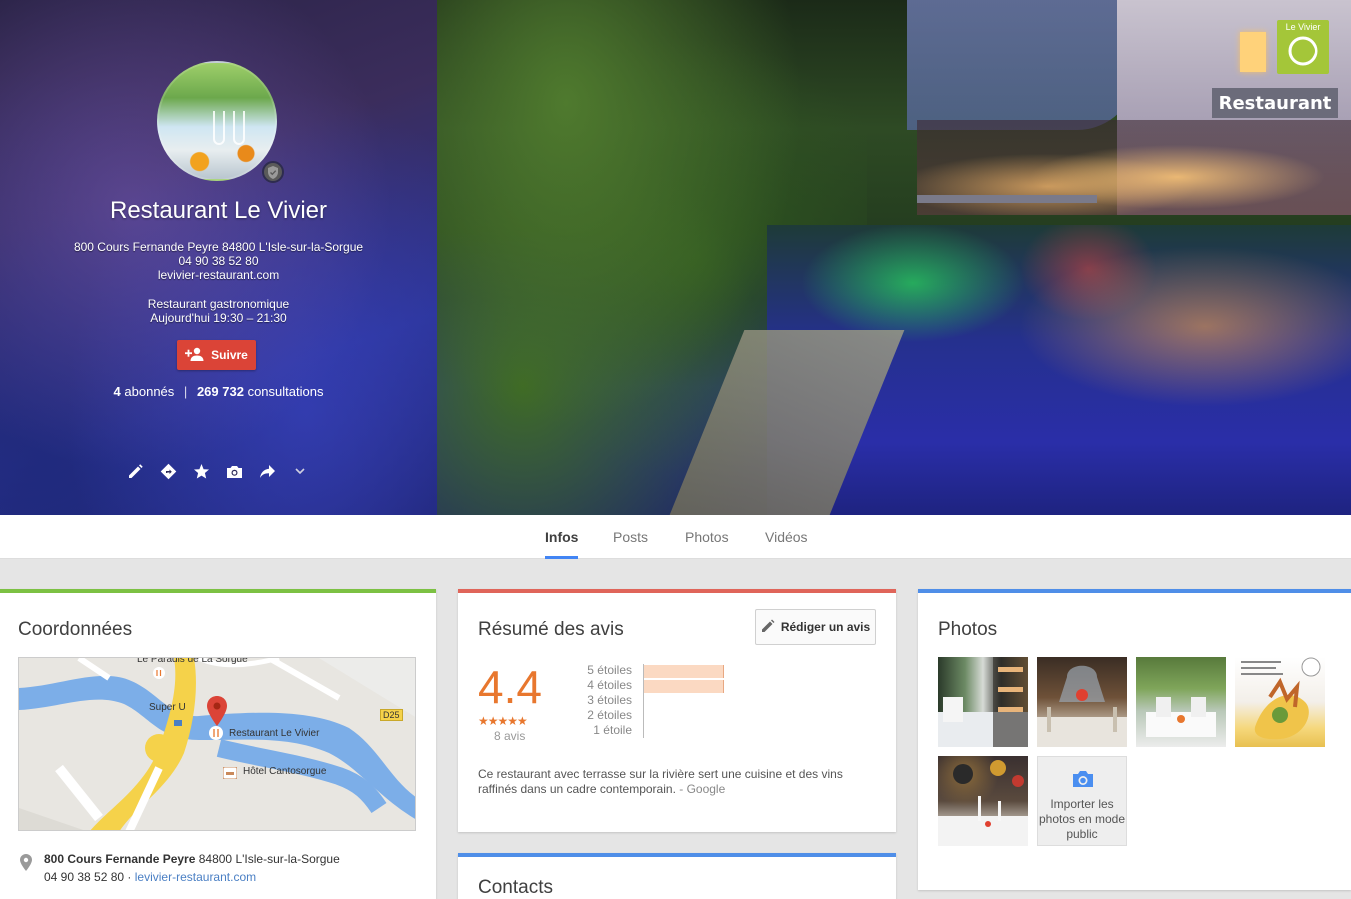 This screenshot has width=1351, height=899. I want to click on map-label-paradis: Le Paradis de La Sorgue, so click(192, 661).